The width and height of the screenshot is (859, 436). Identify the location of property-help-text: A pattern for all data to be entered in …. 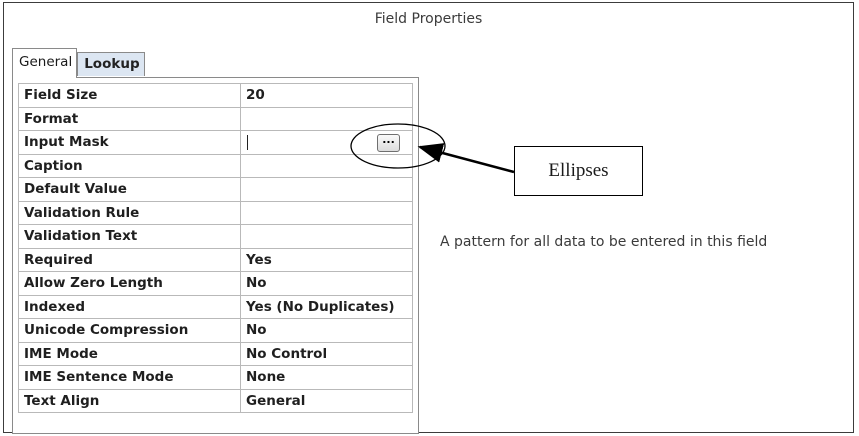
(604, 242).